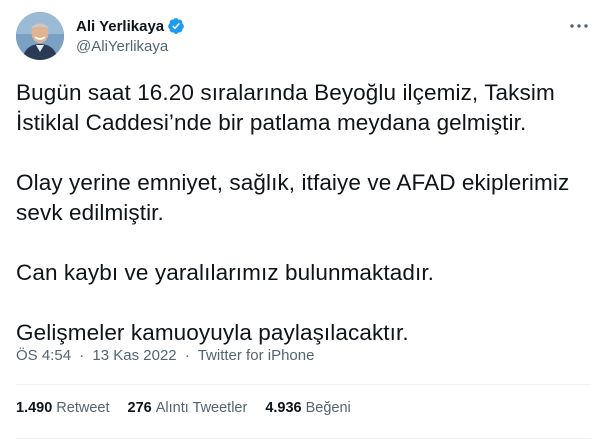 The width and height of the screenshot is (607, 447). Describe the element at coordinates (34, 408) in the screenshot. I see `retweet-count: 1.490` at that location.